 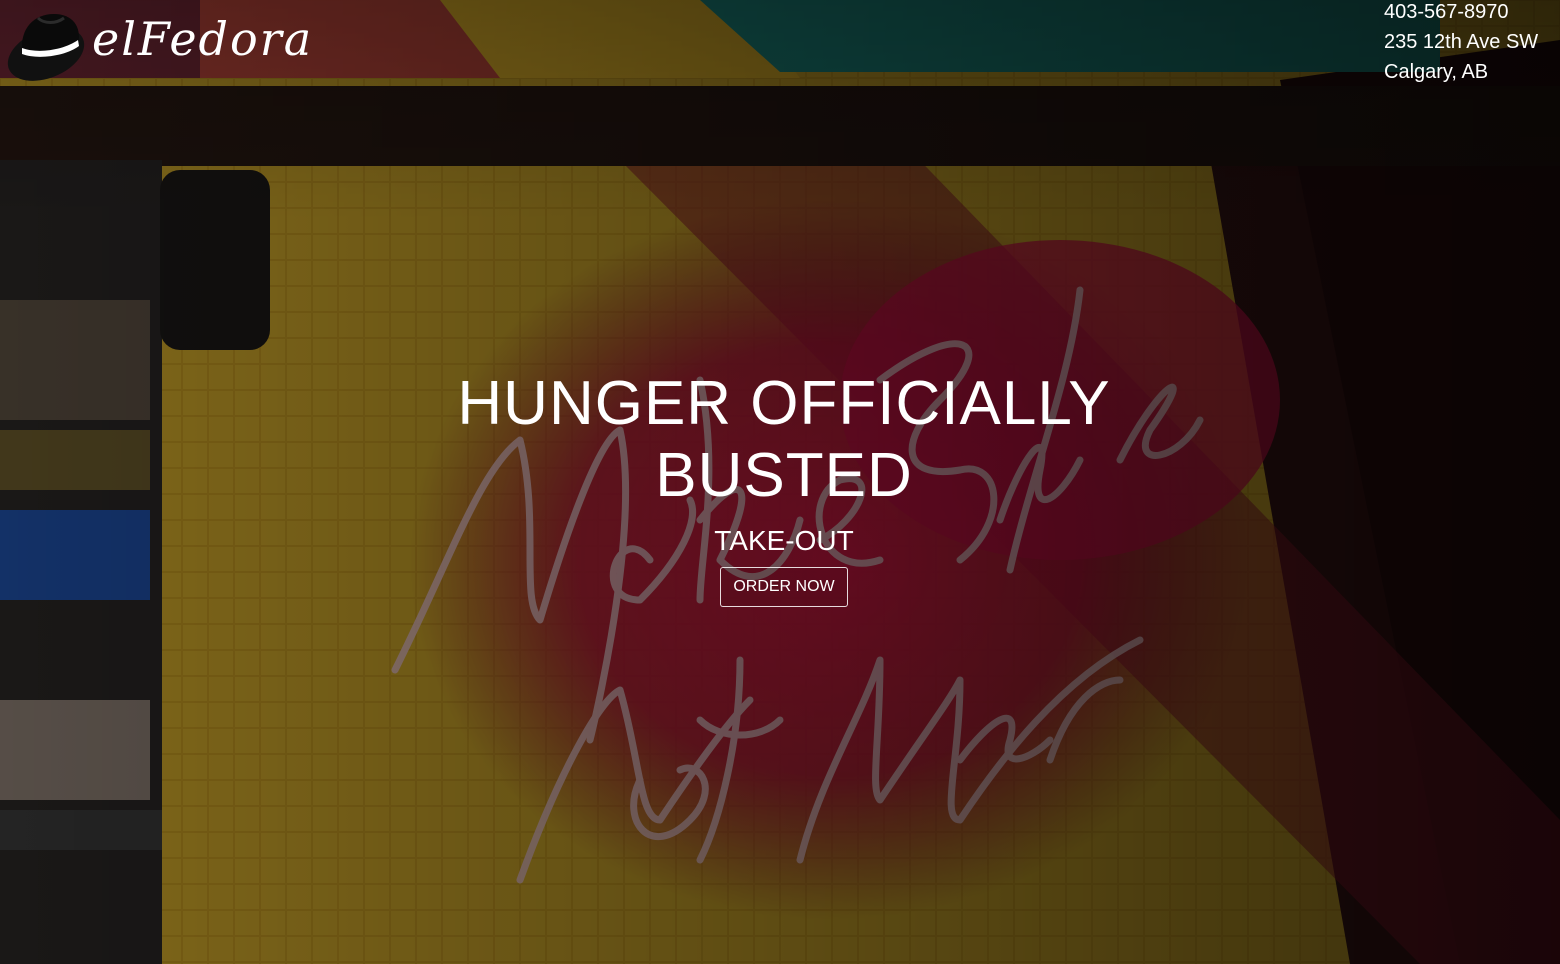 I want to click on brand-logo: elFedora, so click(x=157, y=48).